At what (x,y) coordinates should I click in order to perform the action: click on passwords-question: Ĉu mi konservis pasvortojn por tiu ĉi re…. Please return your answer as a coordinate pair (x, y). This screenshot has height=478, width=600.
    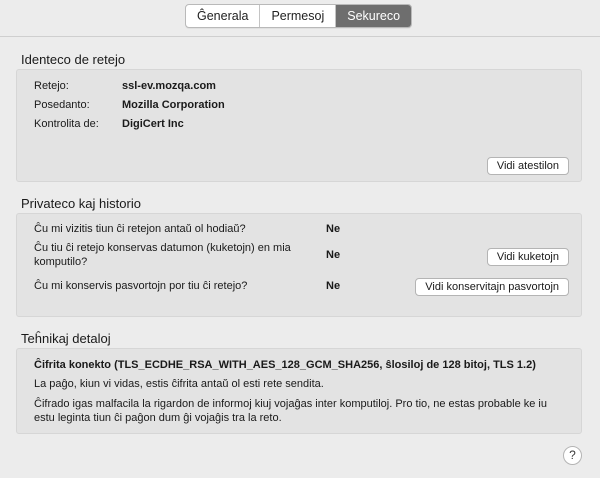
    Looking at the image, I should click on (141, 286).